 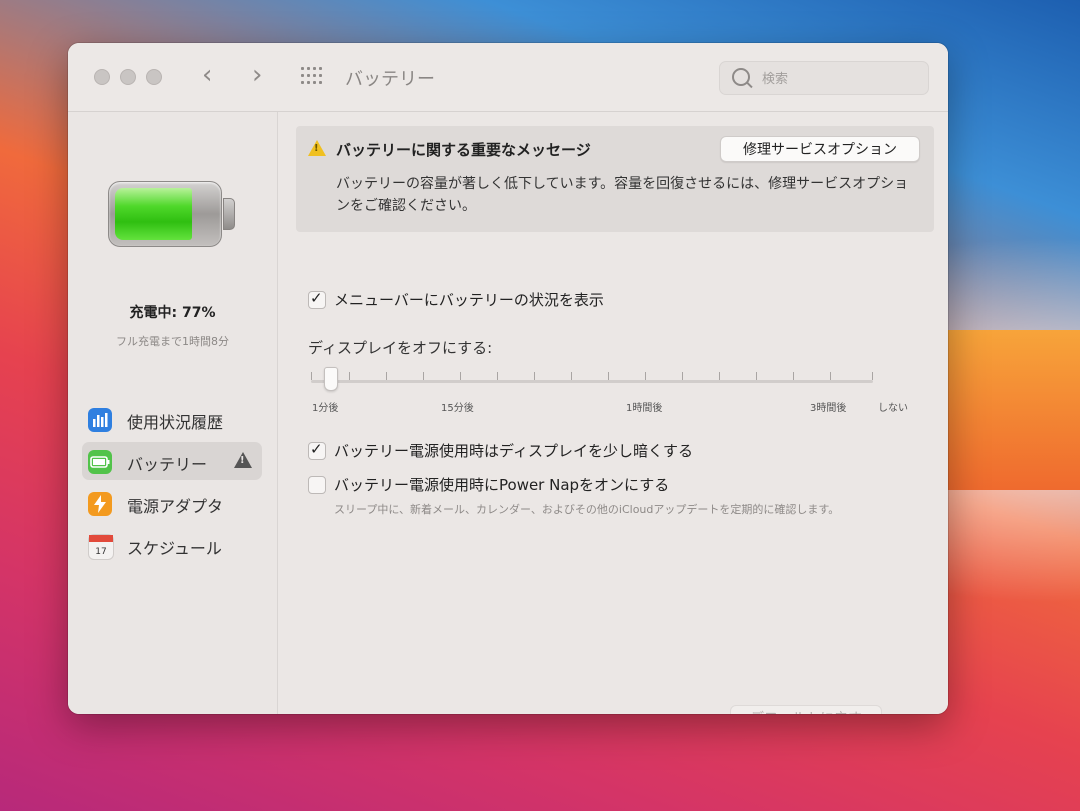 What do you see at coordinates (100, 552) in the screenshot?
I see `svg-text: 17` at bounding box center [100, 552].